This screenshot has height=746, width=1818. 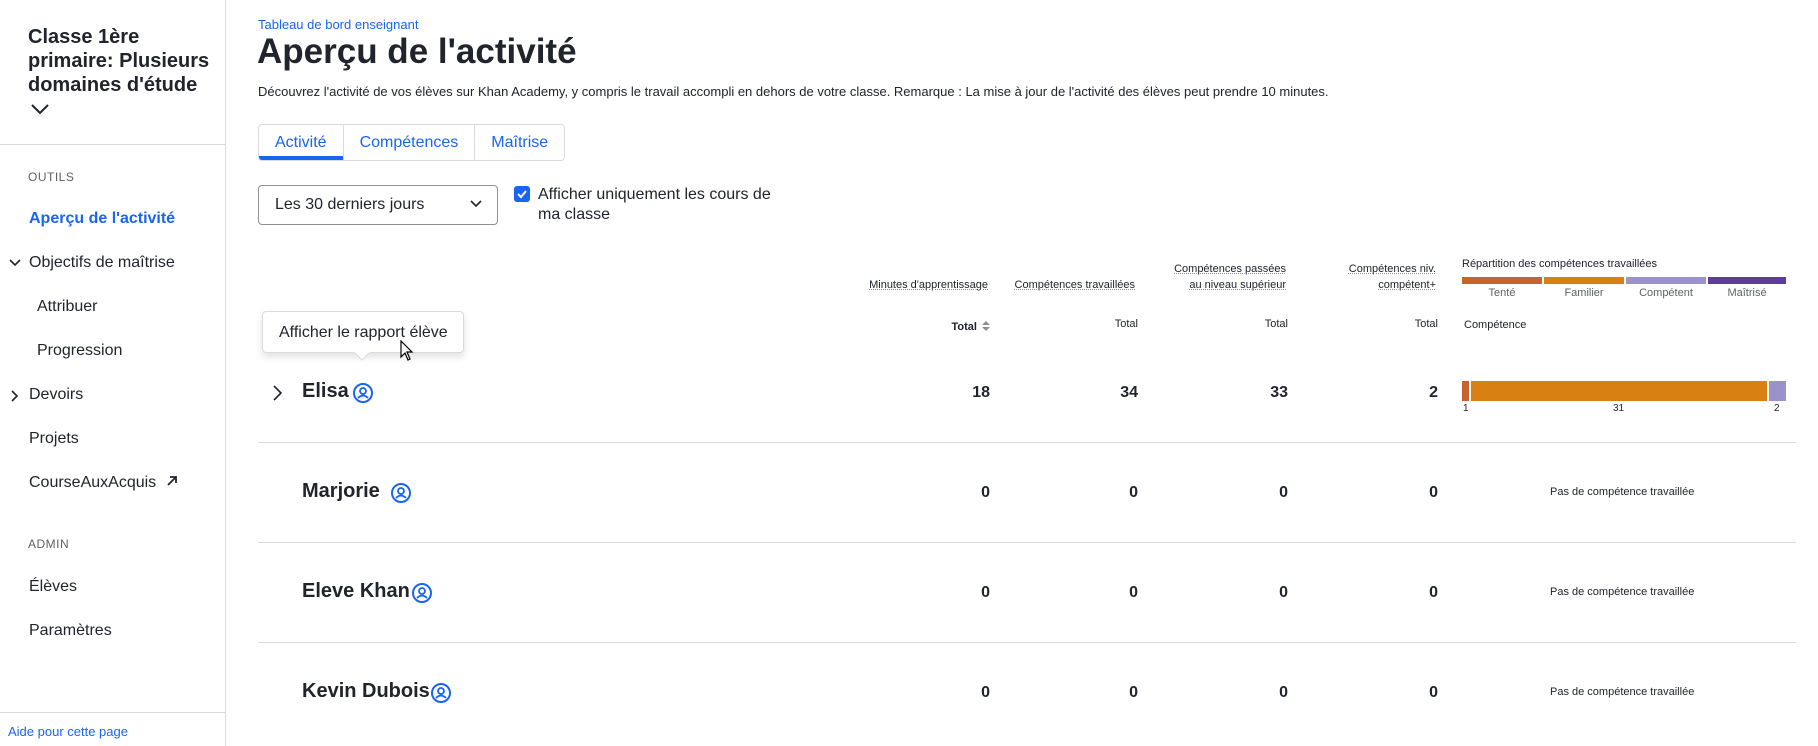 What do you see at coordinates (1383, 277) in the screenshot?
I see `header-proficient: Compétences niv. compétent+` at bounding box center [1383, 277].